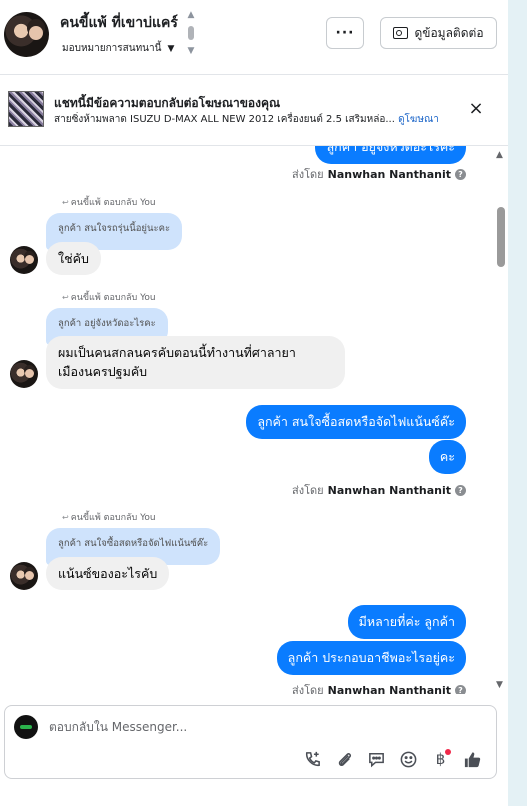 The height and width of the screenshot is (806, 527). I want to click on phone-add-icon, so click(312, 759).